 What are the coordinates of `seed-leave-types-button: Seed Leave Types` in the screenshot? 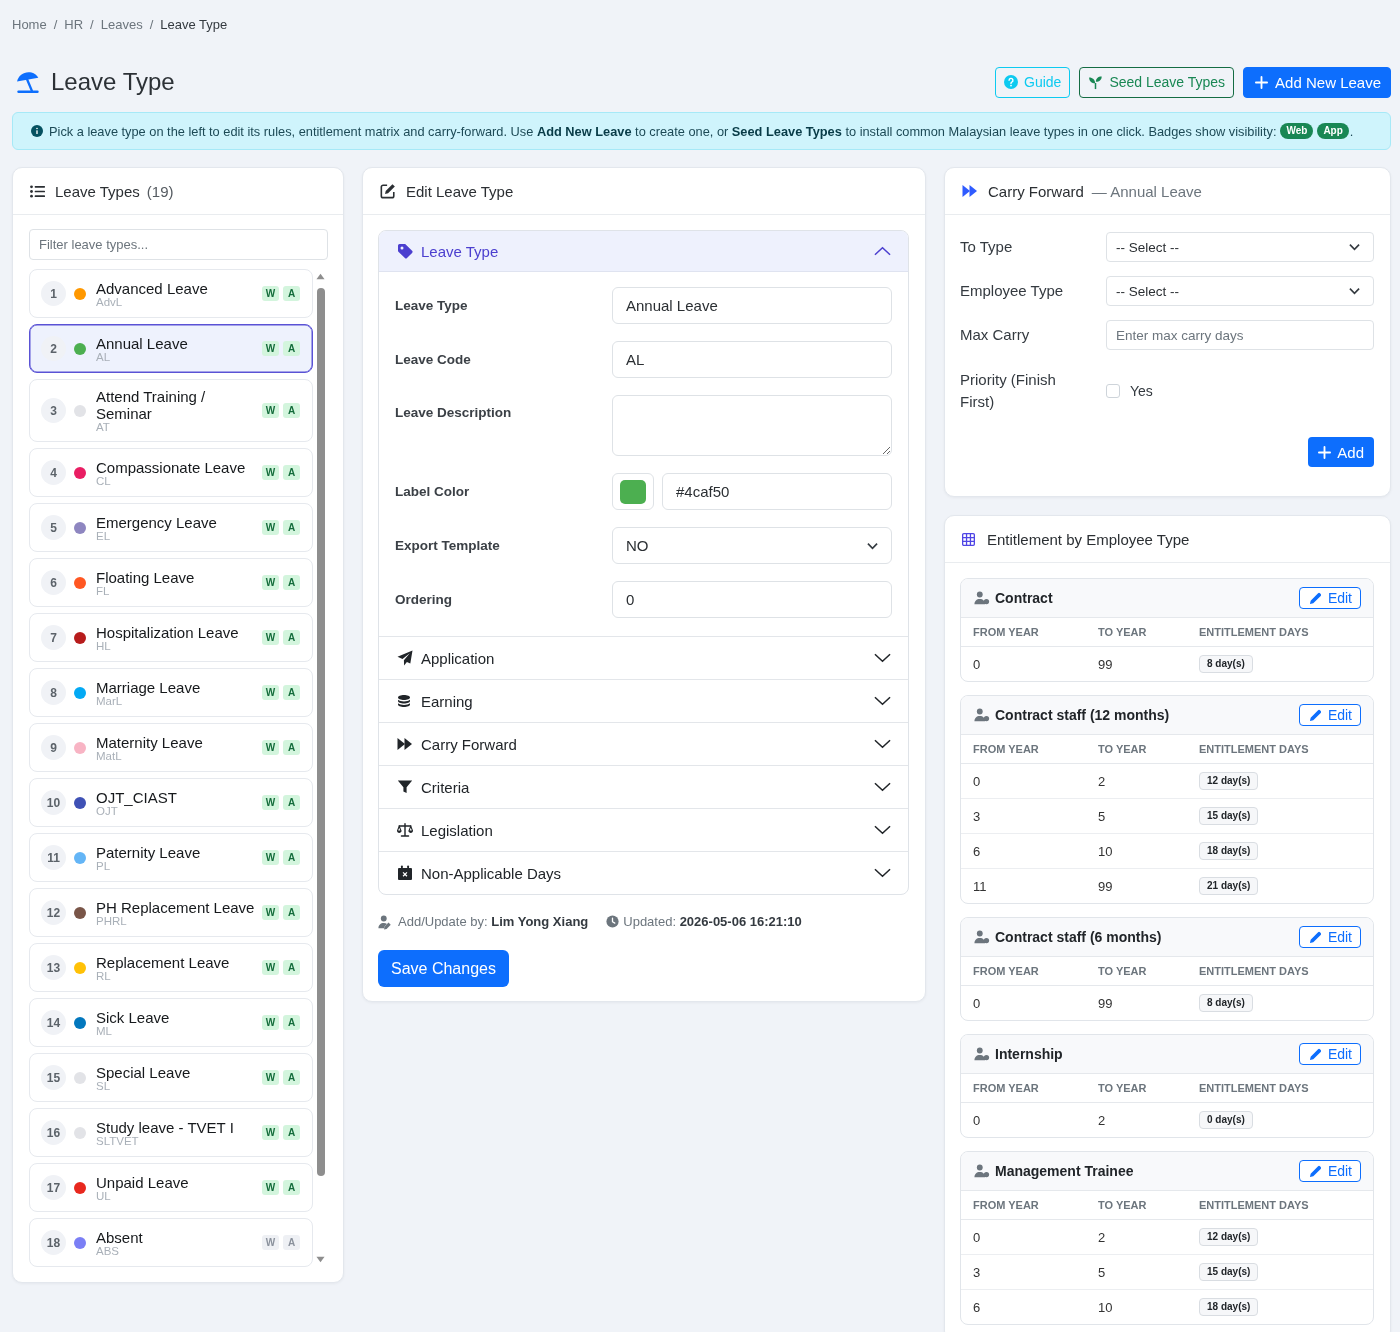 It's located at (1157, 82).